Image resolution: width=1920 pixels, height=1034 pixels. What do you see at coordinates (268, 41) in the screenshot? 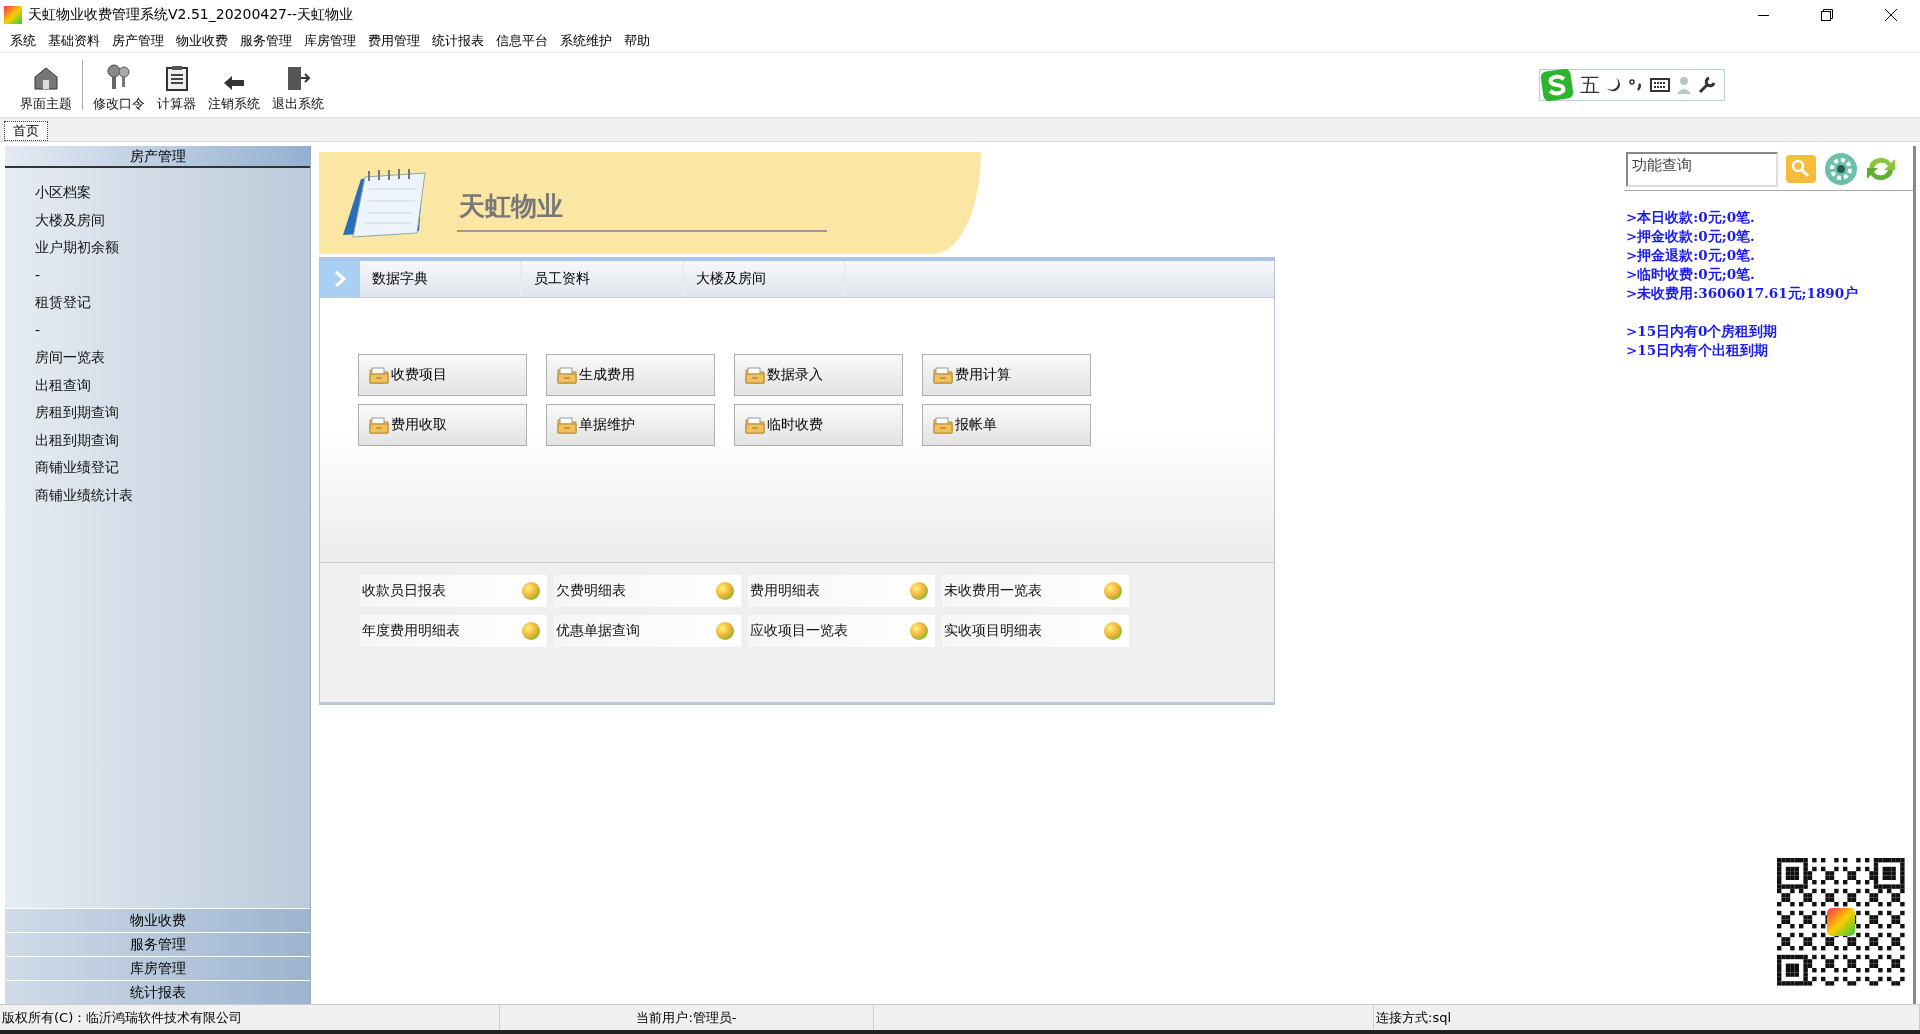
I see `menu-item: 服务管理` at bounding box center [268, 41].